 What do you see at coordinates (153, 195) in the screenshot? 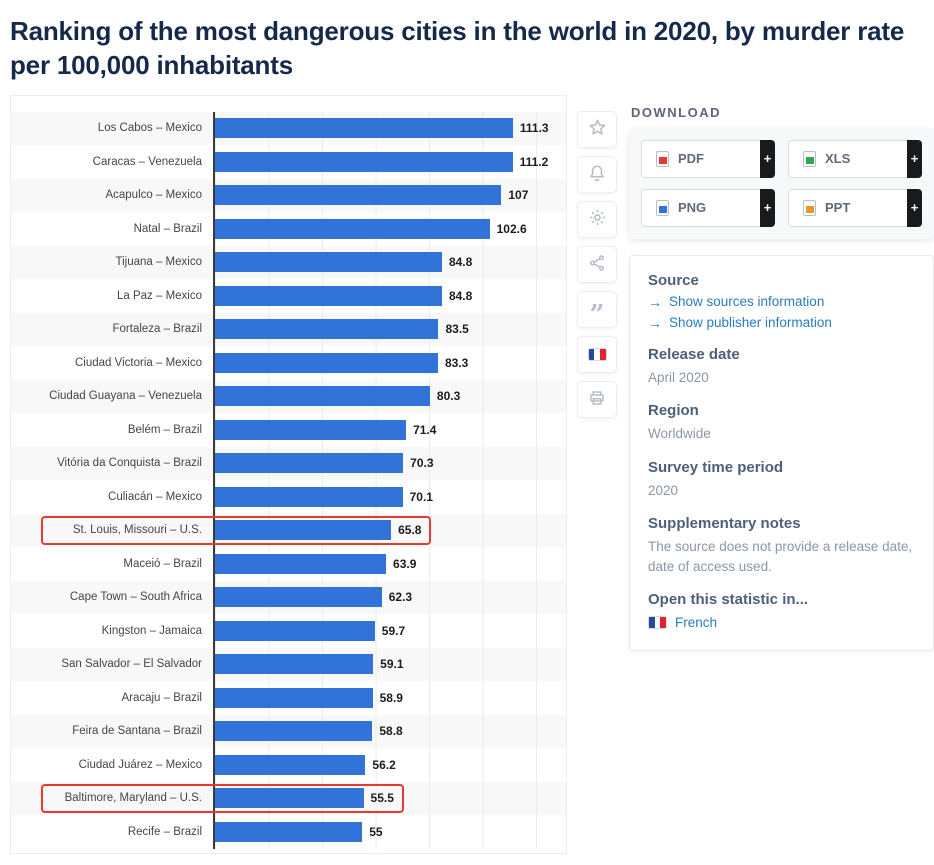
I see `category-label: Acapulco – Mexico` at bounding box center [153, 195].